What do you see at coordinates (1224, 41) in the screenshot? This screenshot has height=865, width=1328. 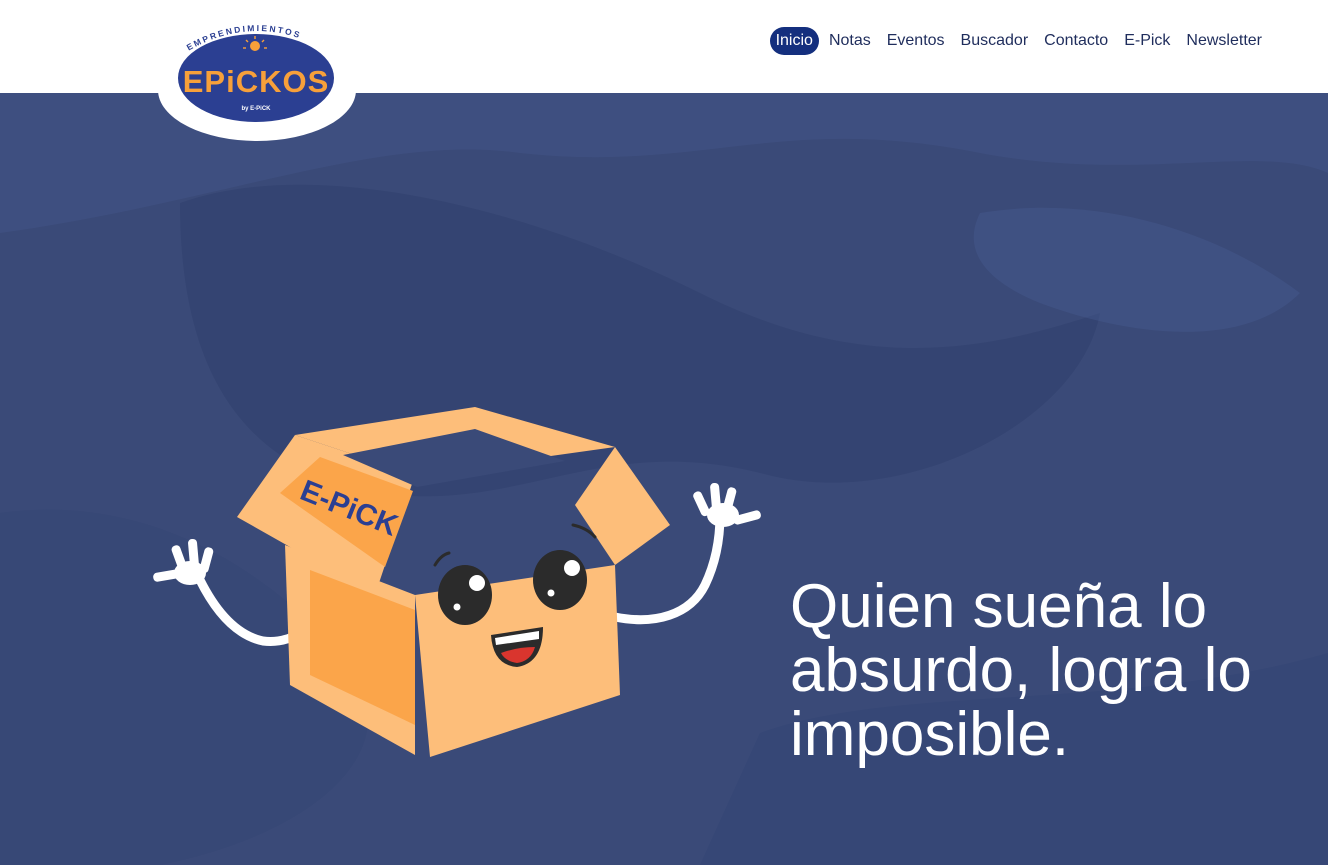 I see `nav-item-newsletter: Newsletter` at bounding box center [1224, 41].